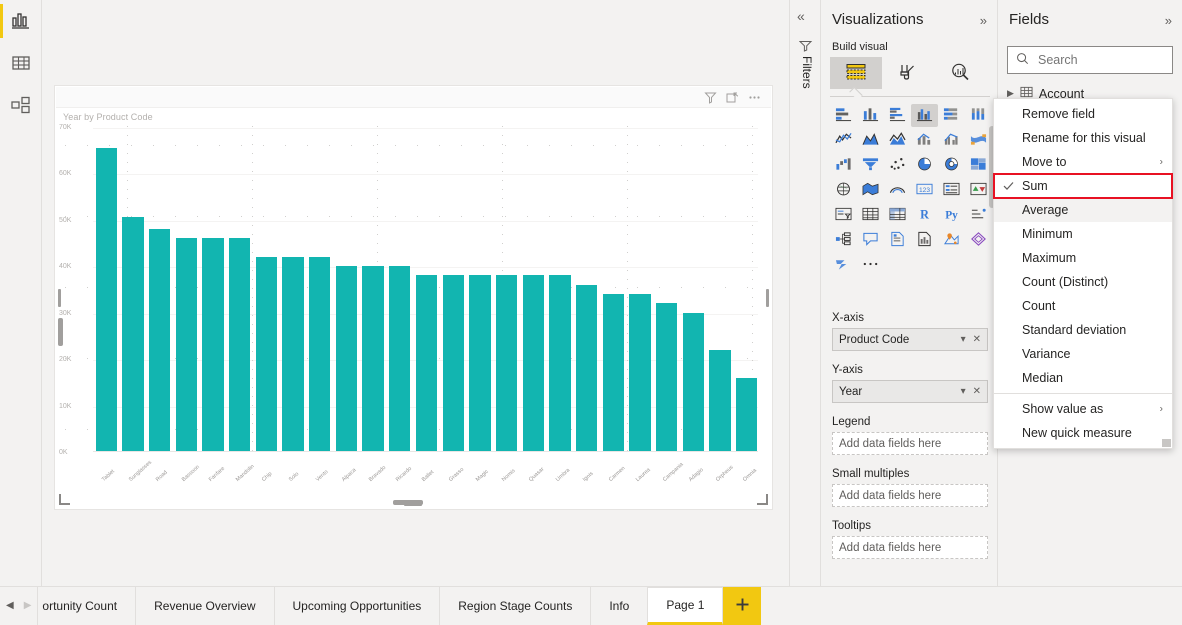 Image resolution: width=1182 pixels, height=625 pixels. Describe the element at coordinates (924, 215) in the screenshot. I see `gallery-r-script-visual-icon: R` at that location.